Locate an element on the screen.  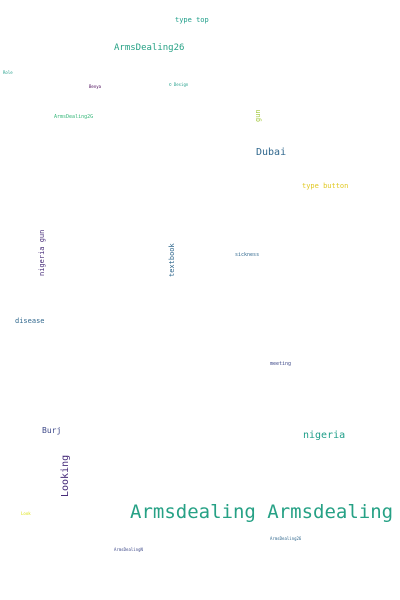
word-disease: disease is located at coordinates (30, 321).